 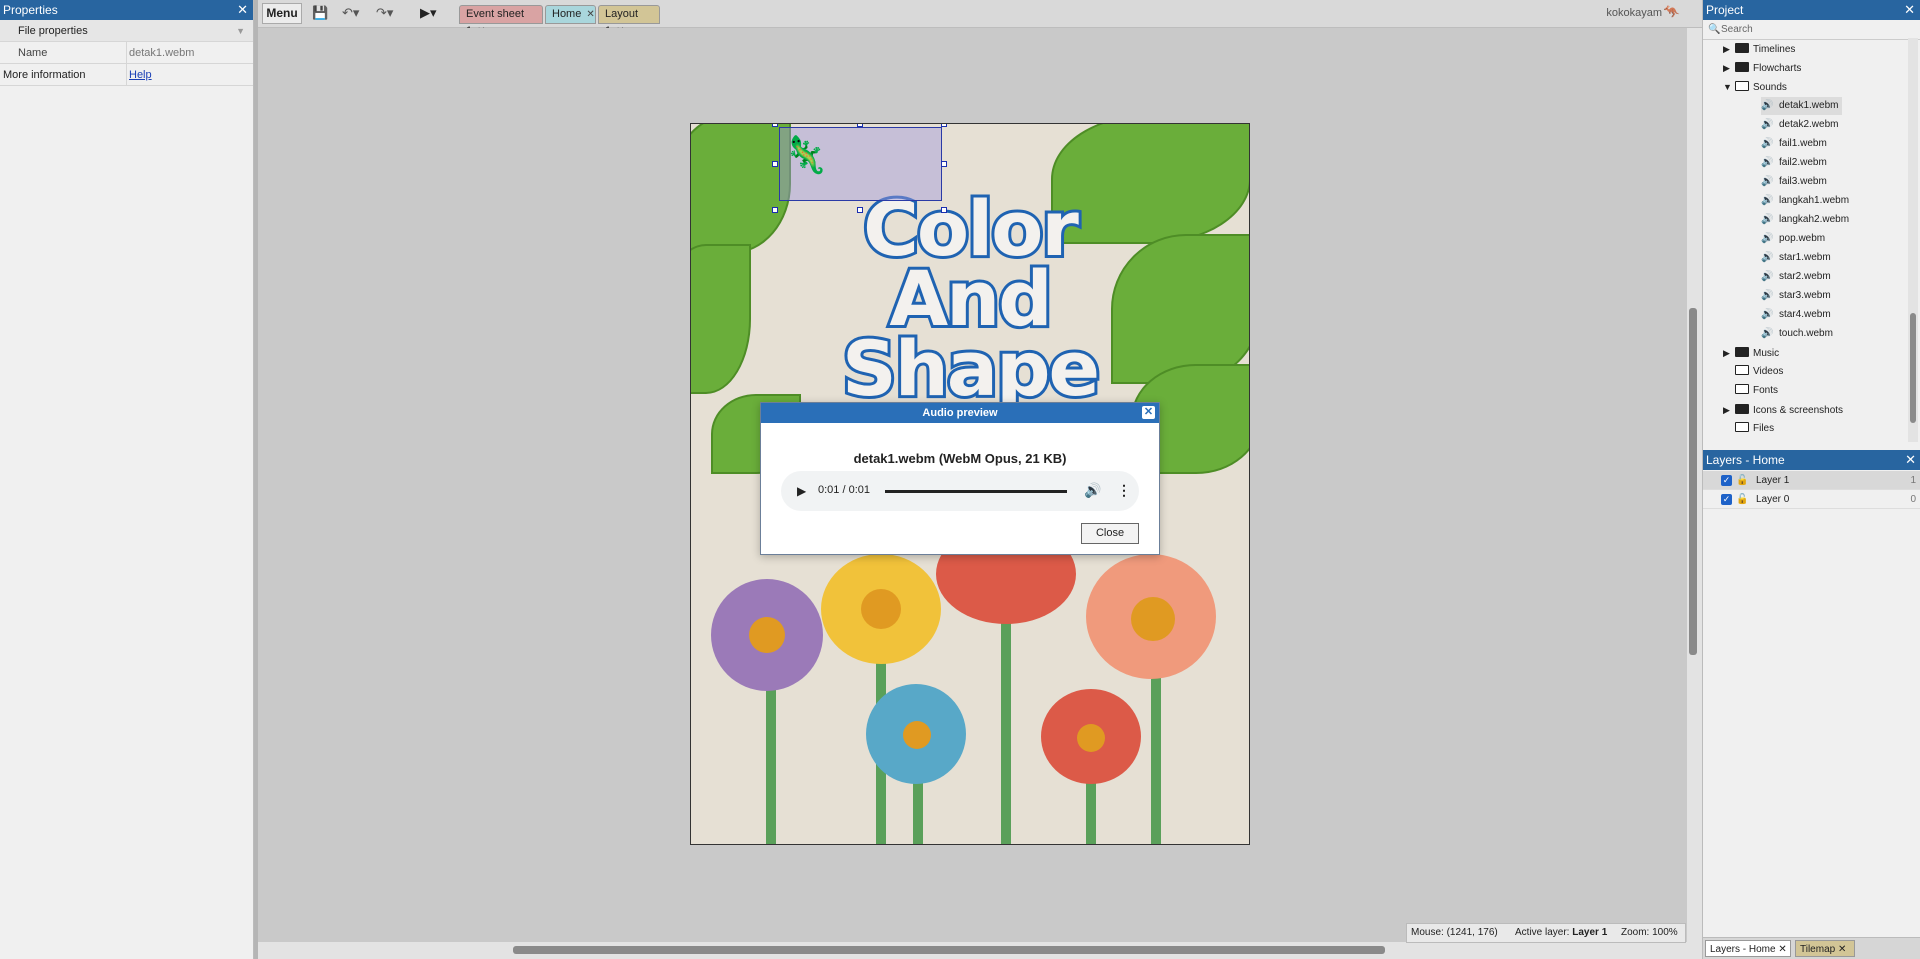 What do you see at coordinates (805, 155) in the screenshot?
I see `lizard-sprite-icon: 🦎` at bounding box center [805, 155].